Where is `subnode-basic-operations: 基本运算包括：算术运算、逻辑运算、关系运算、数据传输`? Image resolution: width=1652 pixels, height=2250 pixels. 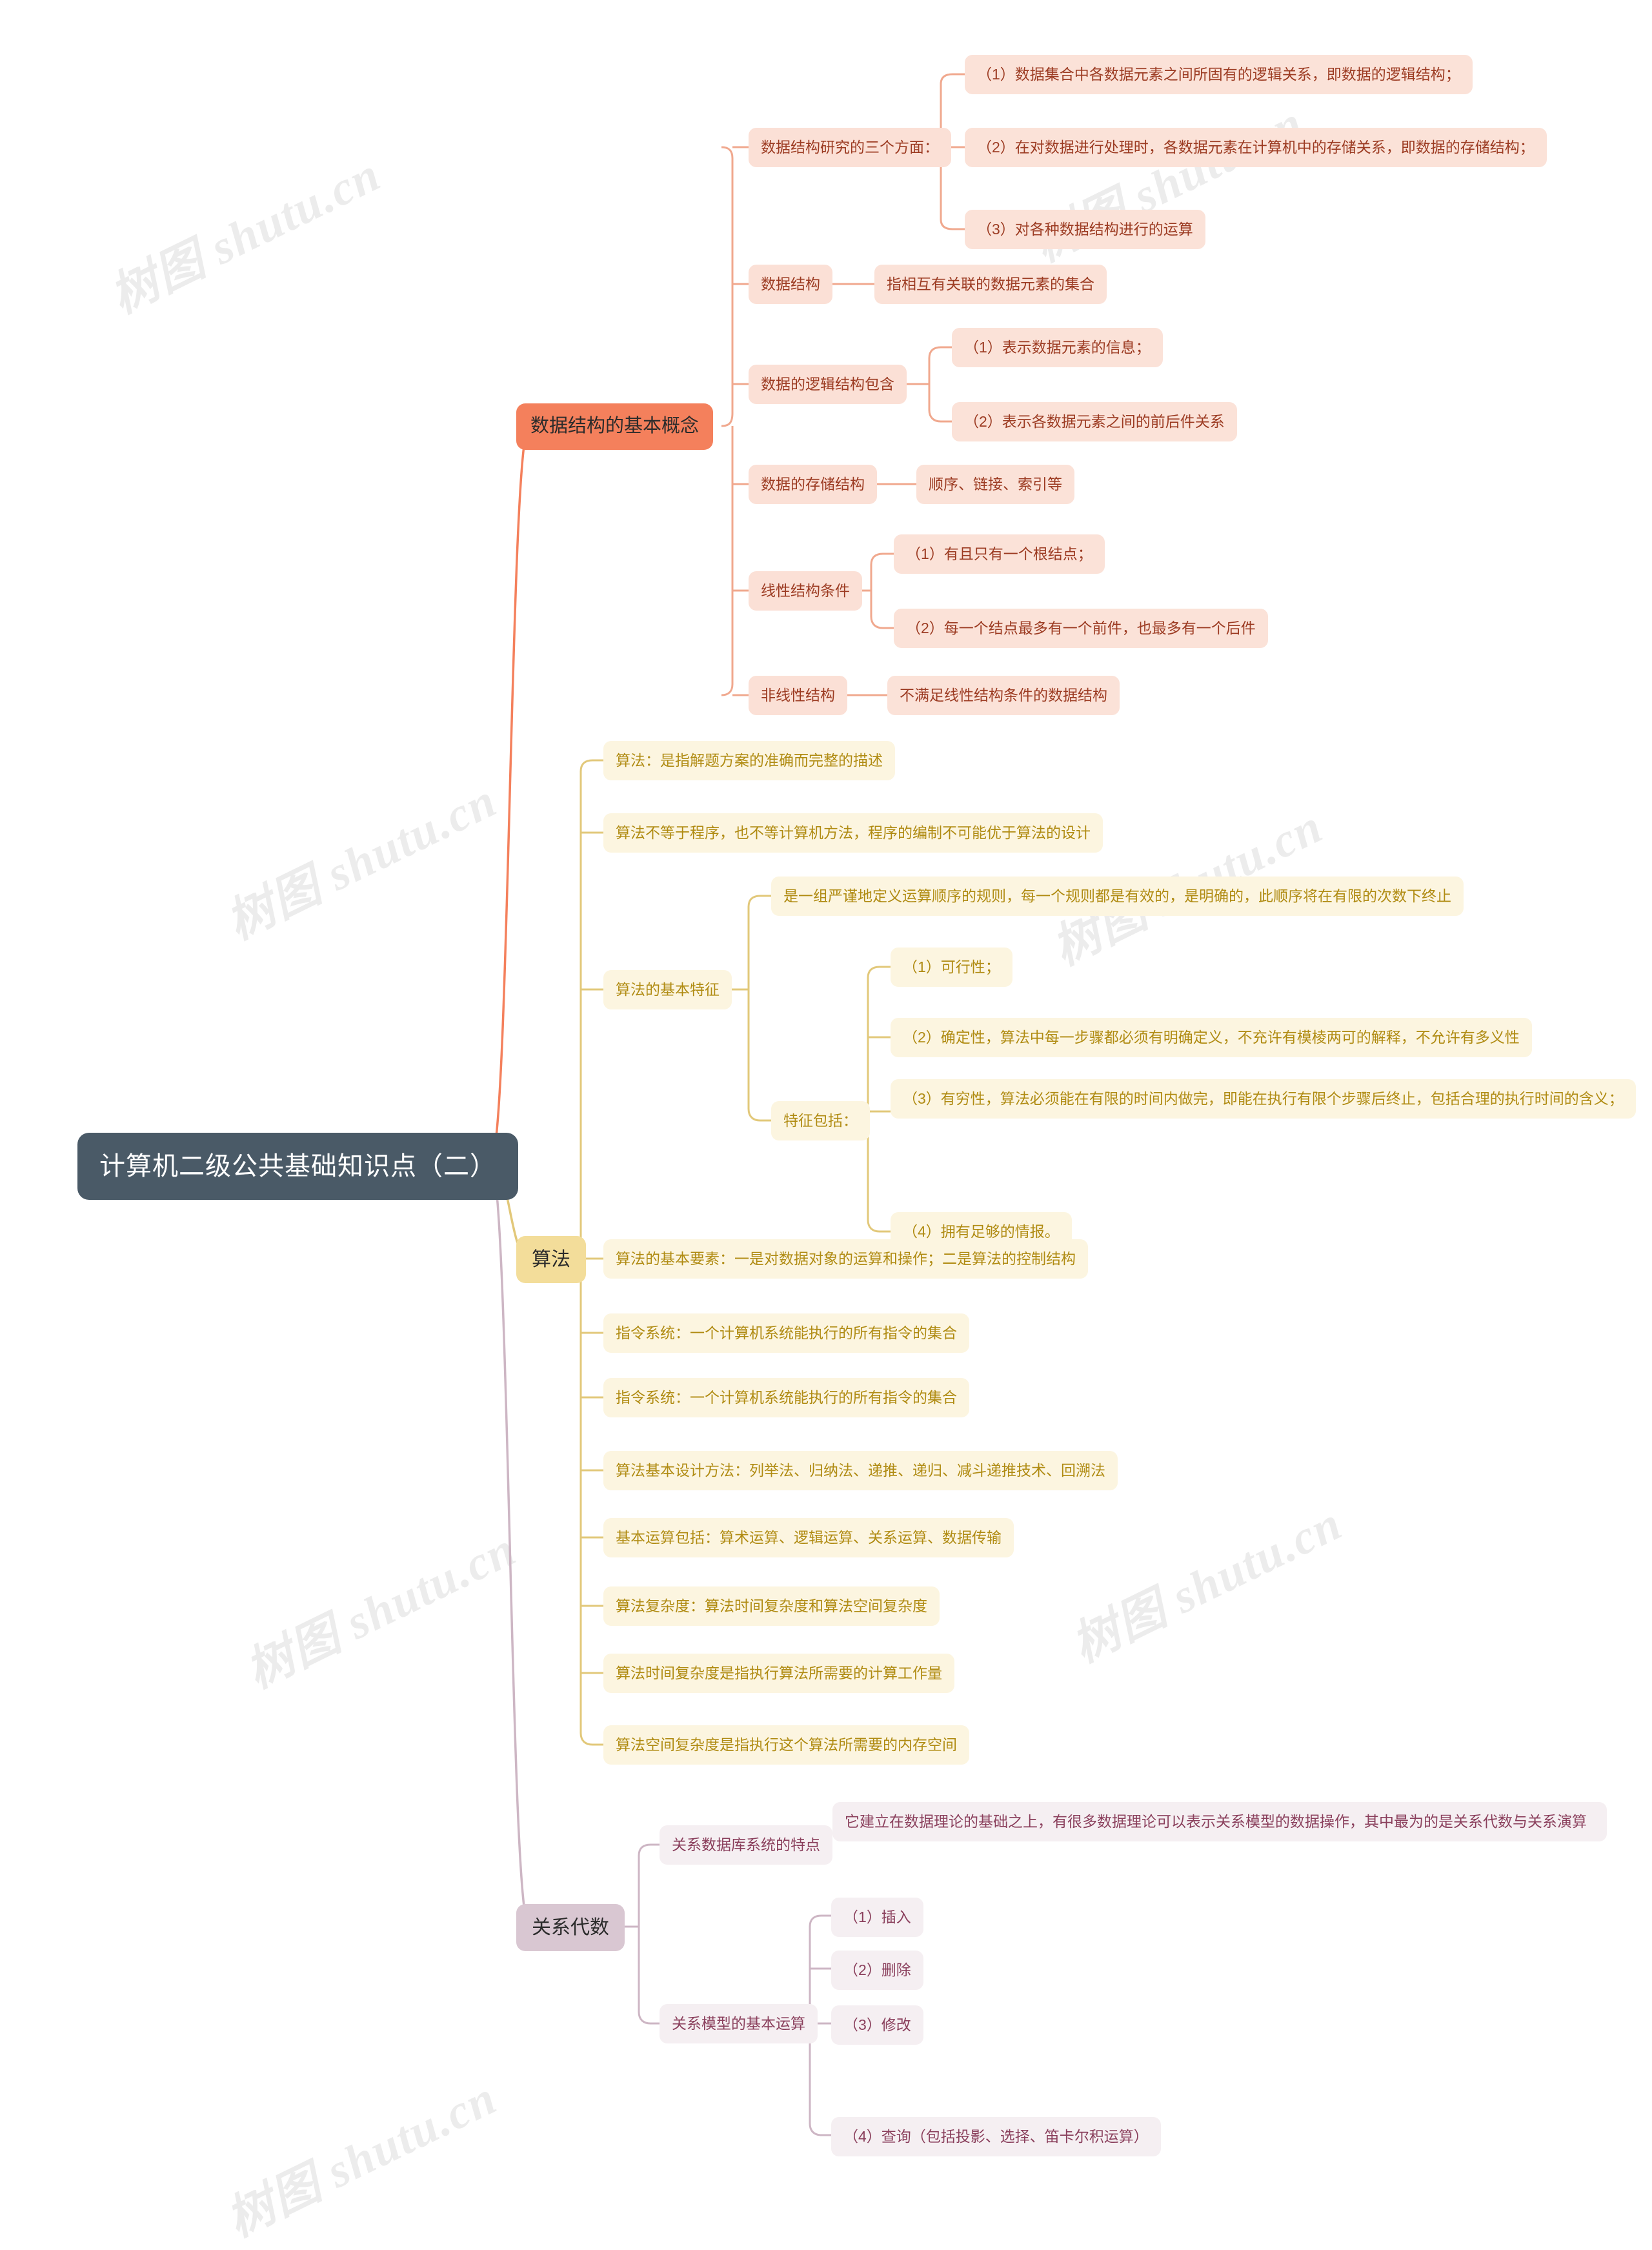
subnode-basic-operations: 基本运算包括：算术运算、逻辑运算、关系运算、数据传输 is located at coordinates (808, 1537).